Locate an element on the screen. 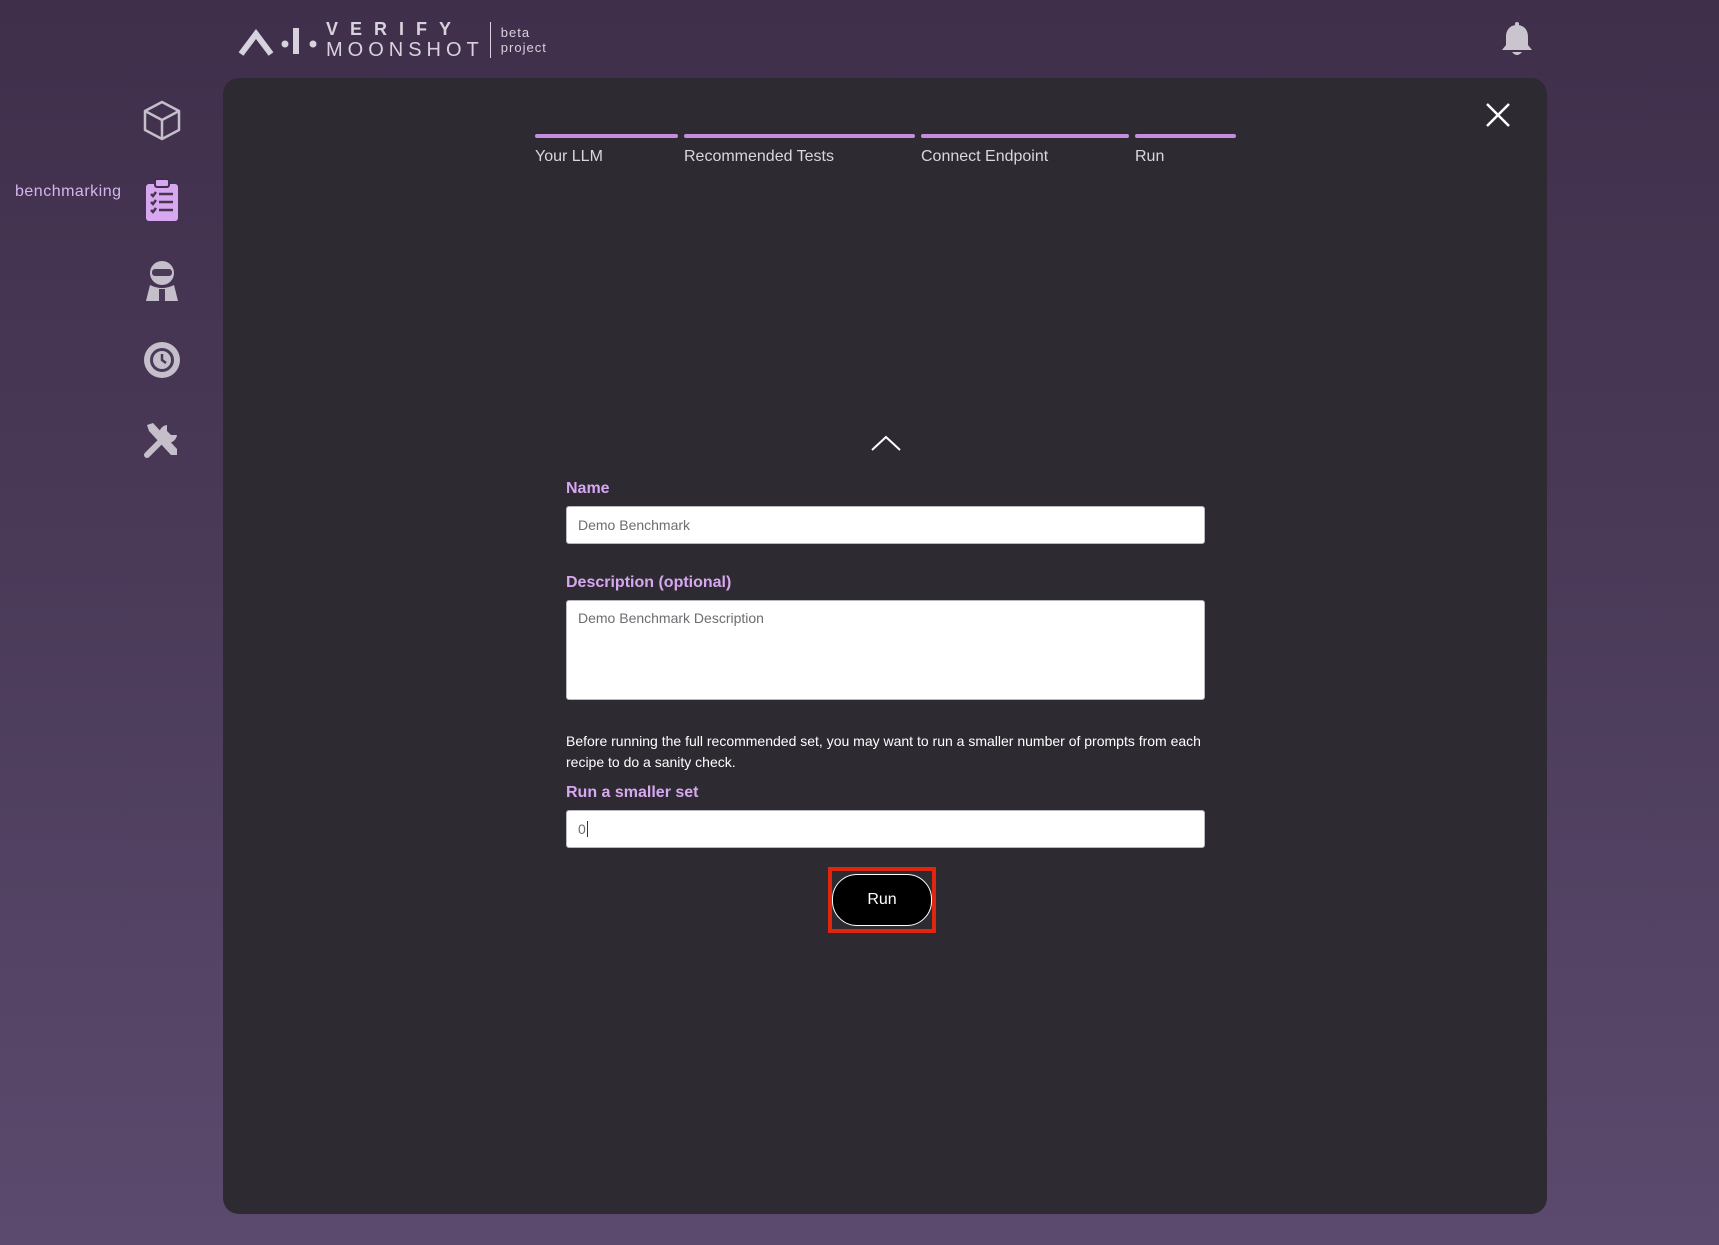  name-input: Demo Benchmark is located at coordinates (885, 525).